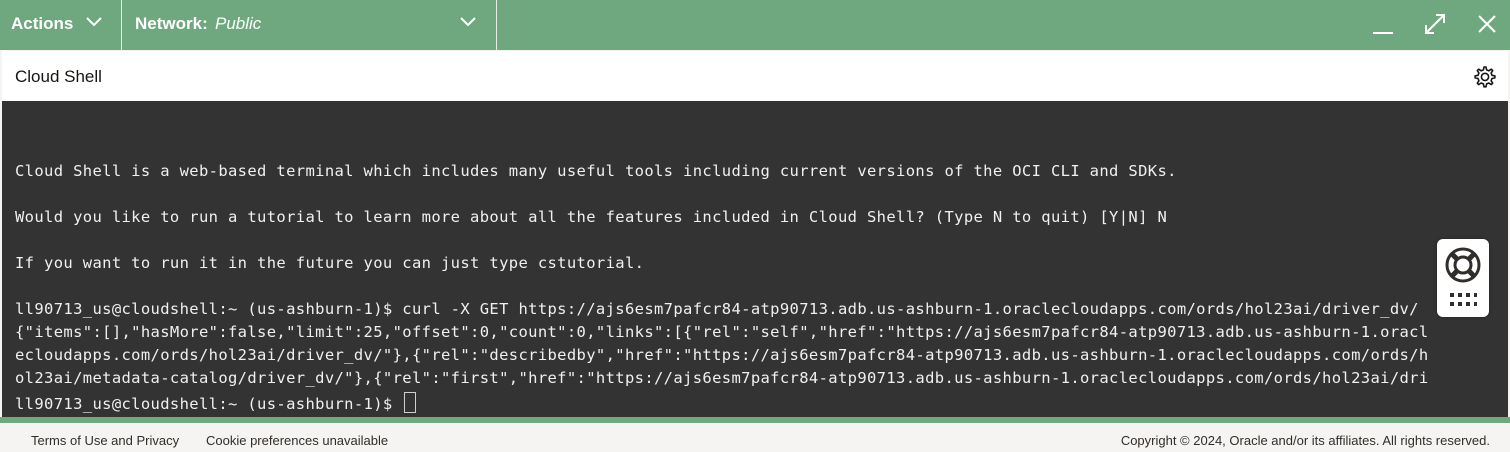  I want to click on terminal-prompt-line: ll90713_us@cloudshell:~ (us-ashburn-1)$, so click(216, 402).